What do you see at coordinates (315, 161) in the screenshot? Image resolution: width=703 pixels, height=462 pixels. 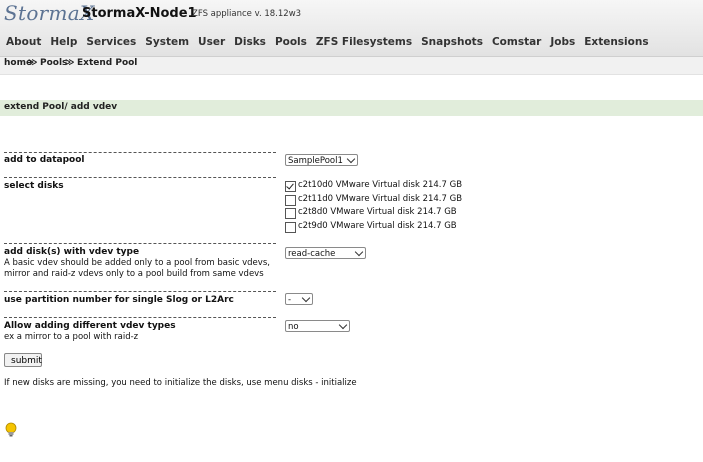 I see `datapool-value: SamplePool1` at bounding box center [315, 161].